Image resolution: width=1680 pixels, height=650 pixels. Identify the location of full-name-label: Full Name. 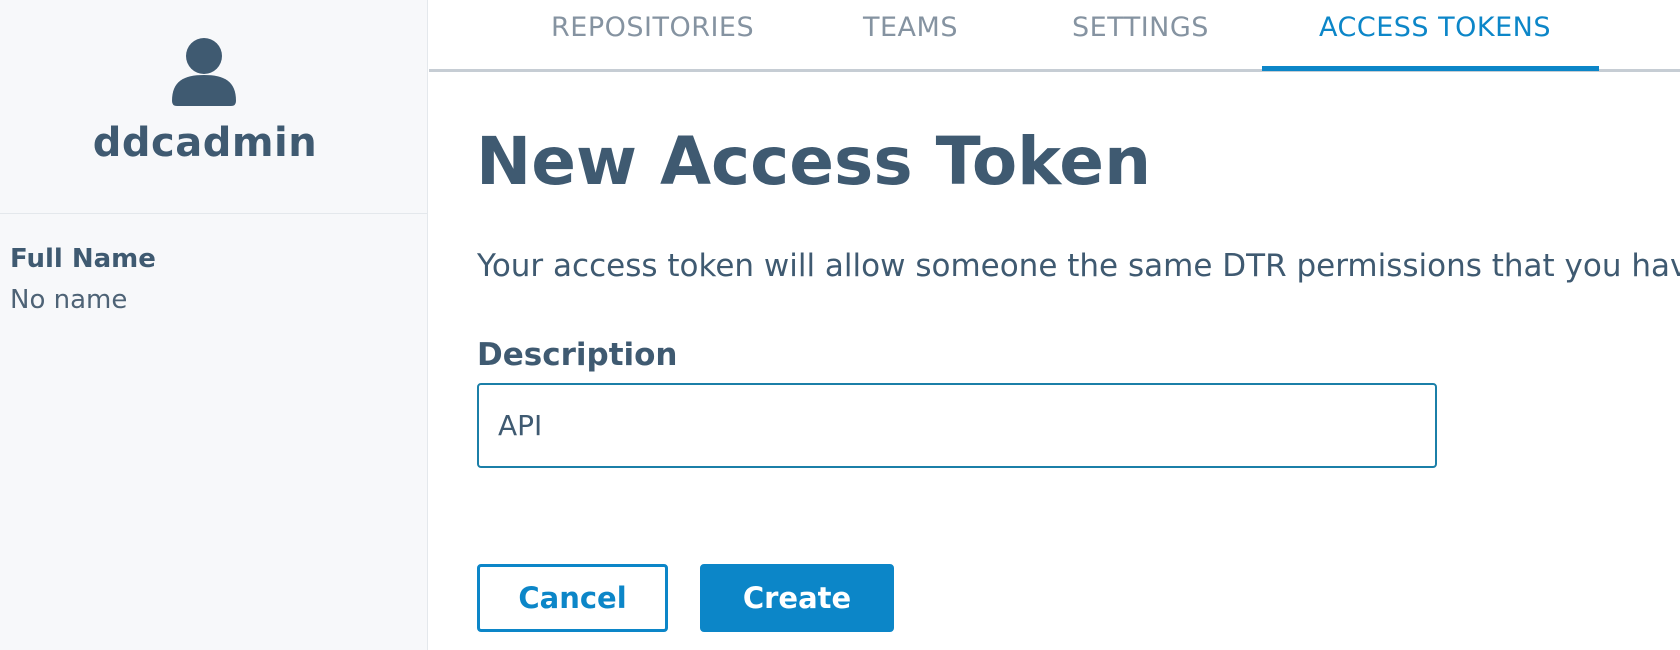
(83, 259).